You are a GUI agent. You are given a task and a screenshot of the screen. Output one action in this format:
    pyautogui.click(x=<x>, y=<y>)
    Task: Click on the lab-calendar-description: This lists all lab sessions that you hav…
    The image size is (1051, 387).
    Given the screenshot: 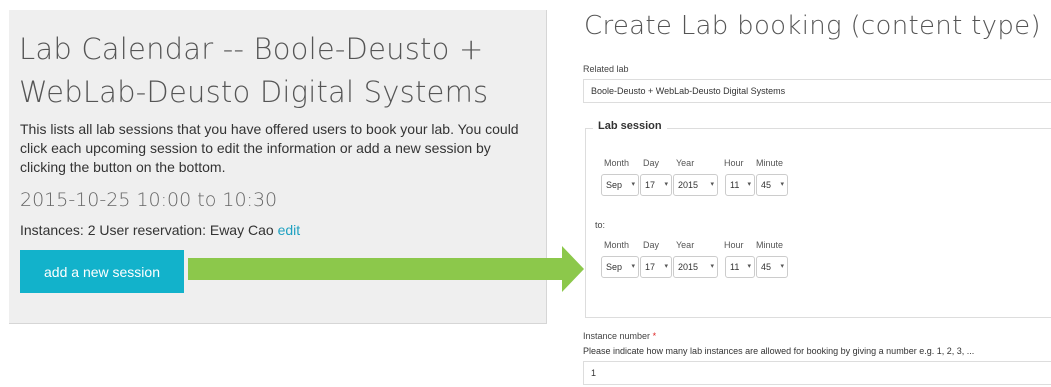 What is the action you would take?
    pyautogui.click(x=269, y=148)
    